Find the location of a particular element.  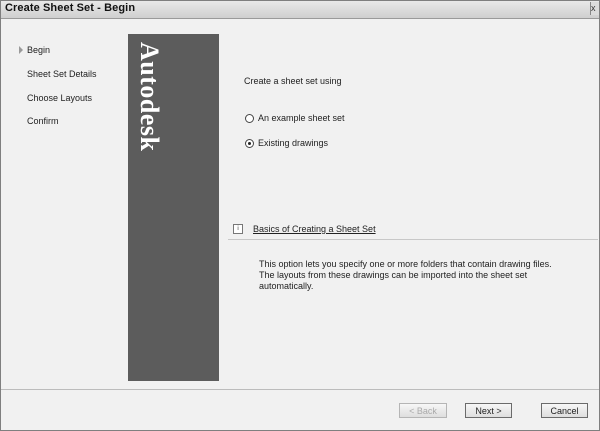

next-button: Next > is located at coordinates (488, 410).